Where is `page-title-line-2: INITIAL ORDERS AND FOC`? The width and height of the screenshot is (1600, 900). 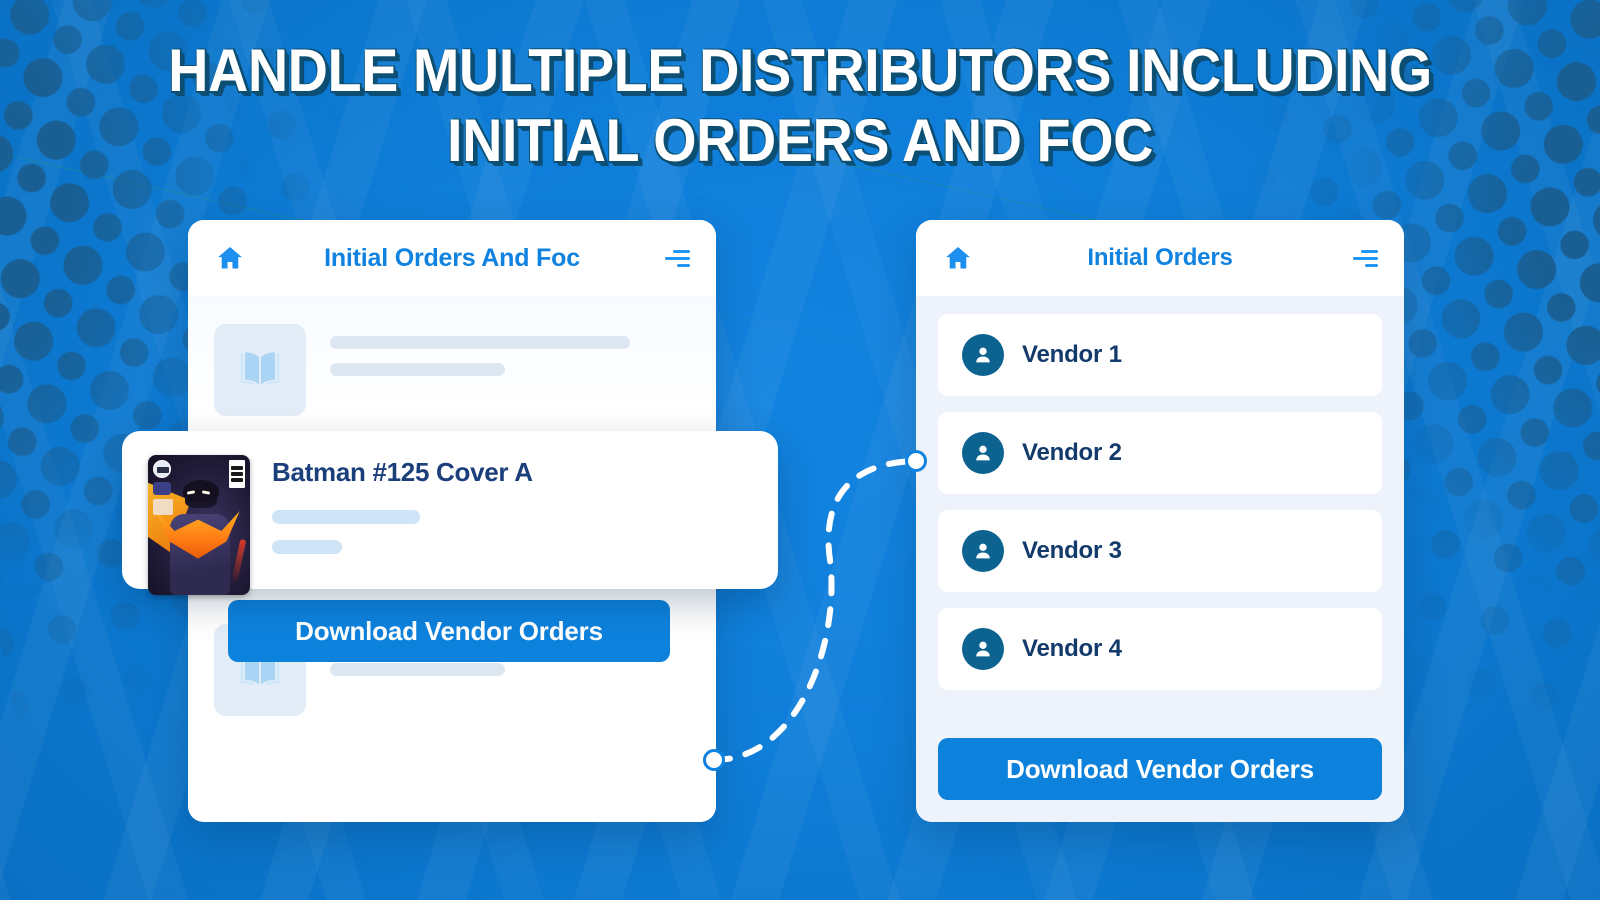 page-title-line-2: INITIAL ORDERS AND FOC is located at coordinates (800, 140).